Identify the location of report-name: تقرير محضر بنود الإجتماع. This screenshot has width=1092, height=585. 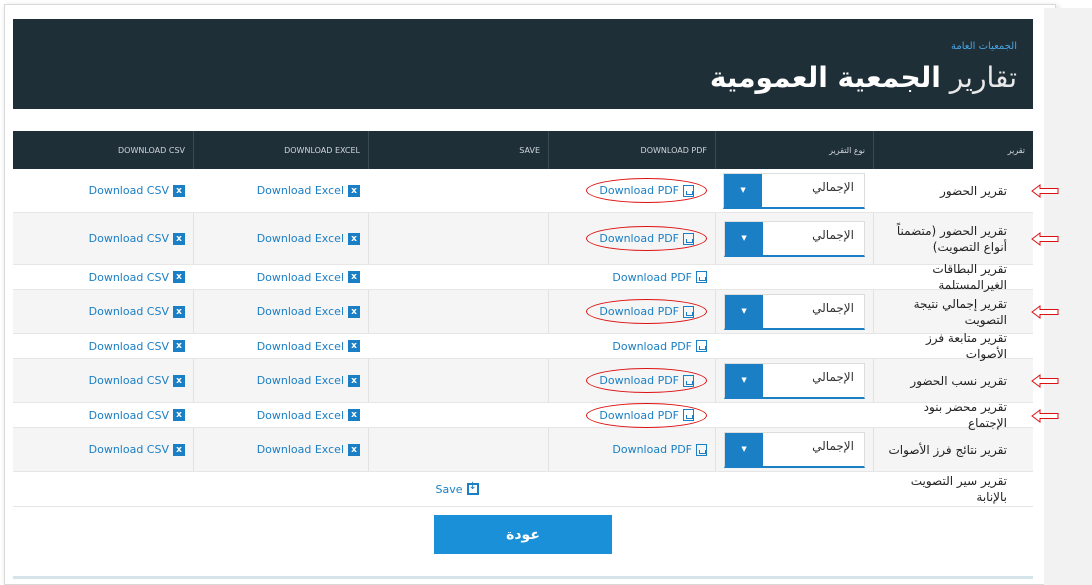
(953, 415).